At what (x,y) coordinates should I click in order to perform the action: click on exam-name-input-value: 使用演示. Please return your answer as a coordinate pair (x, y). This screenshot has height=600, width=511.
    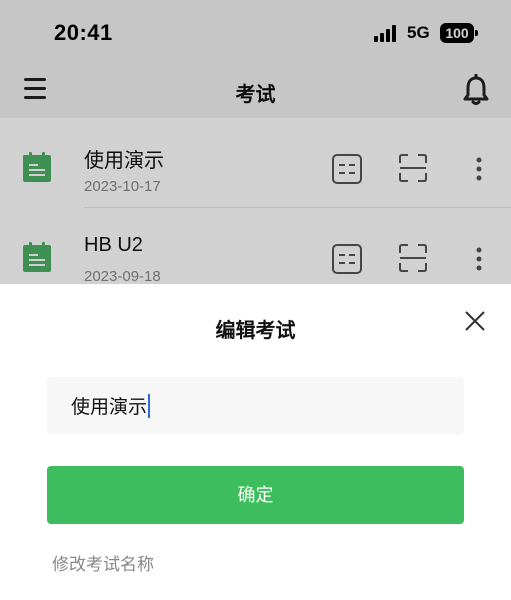
    Looking at the image, I should click on (109, 407).